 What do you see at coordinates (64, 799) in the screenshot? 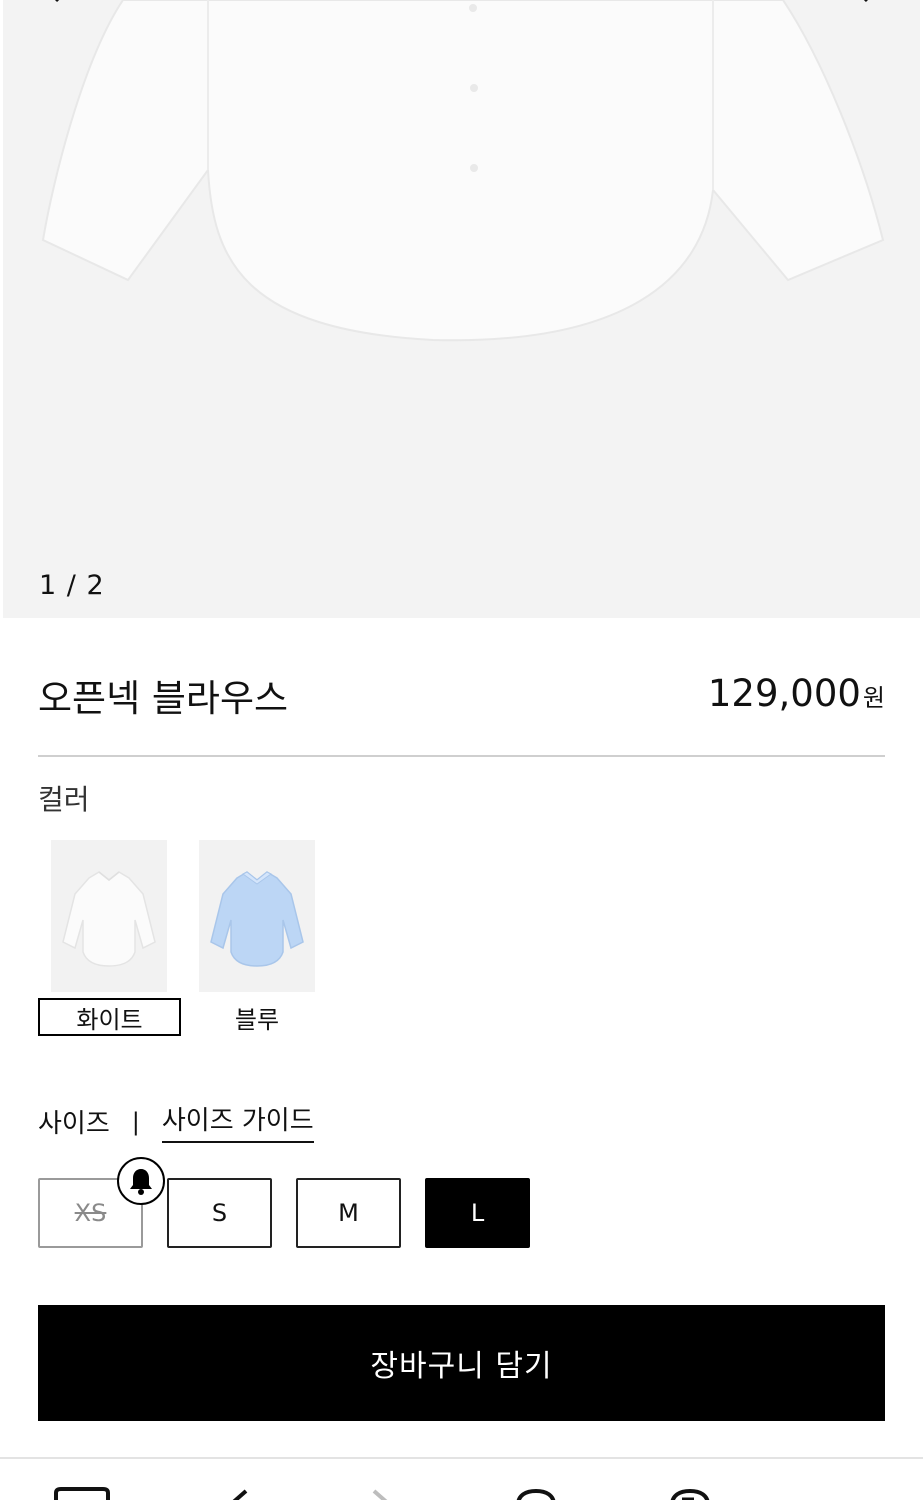
I see `color-label: 컬러` at bounding box center [64, 799].